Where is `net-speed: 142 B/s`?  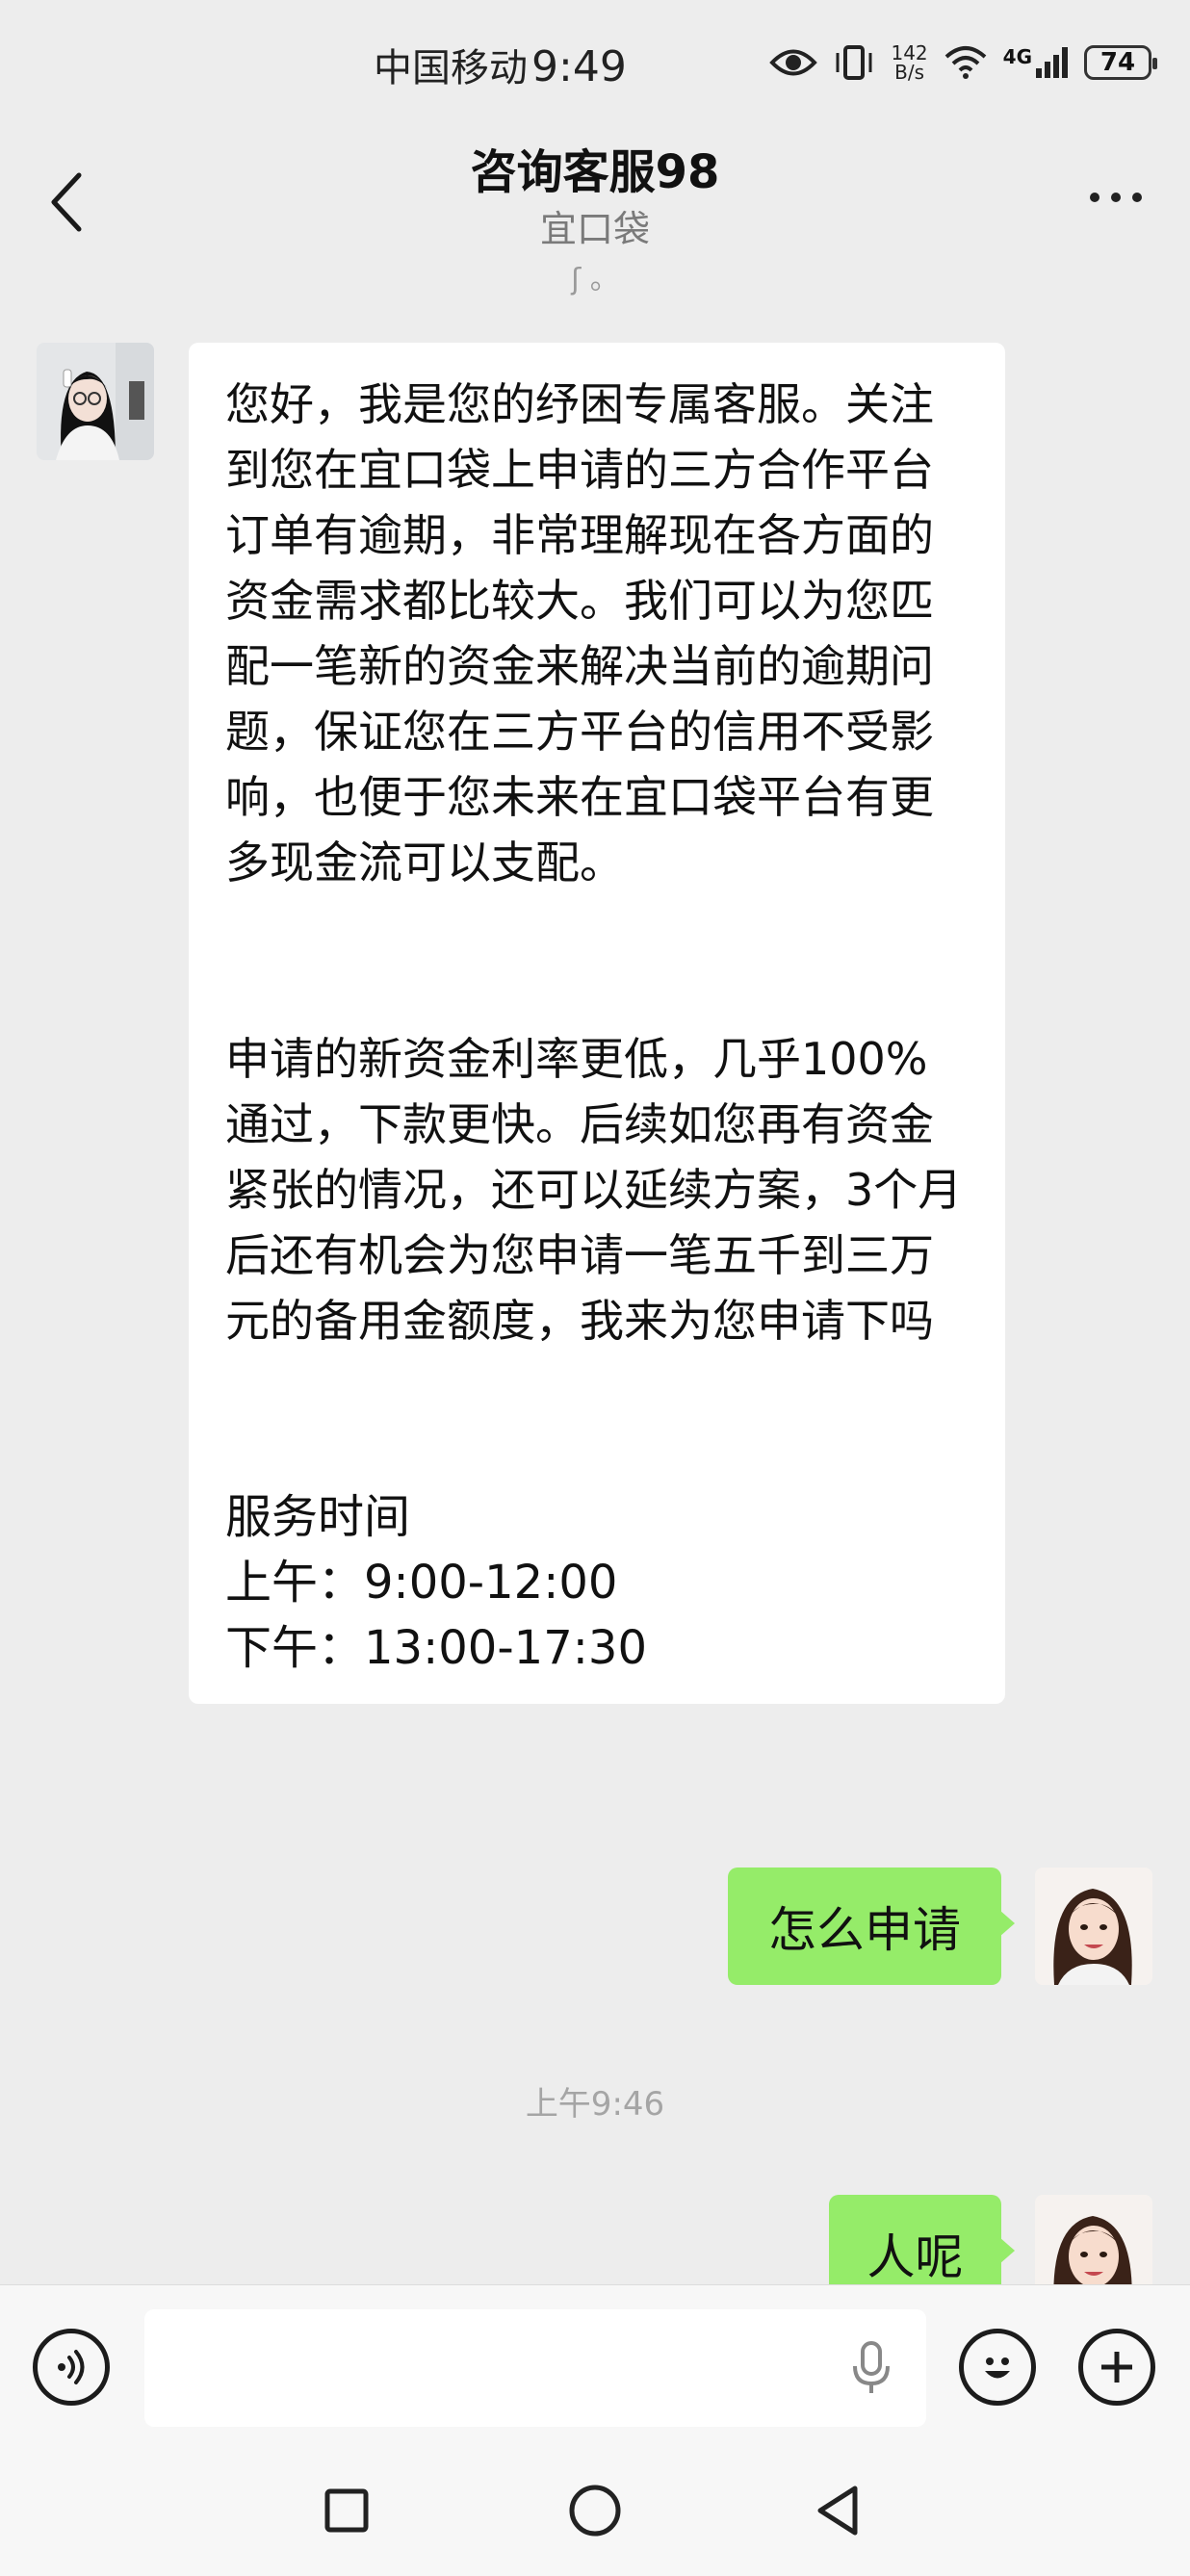 net-speed: 142 B/s is located at coordinates (909, 63).